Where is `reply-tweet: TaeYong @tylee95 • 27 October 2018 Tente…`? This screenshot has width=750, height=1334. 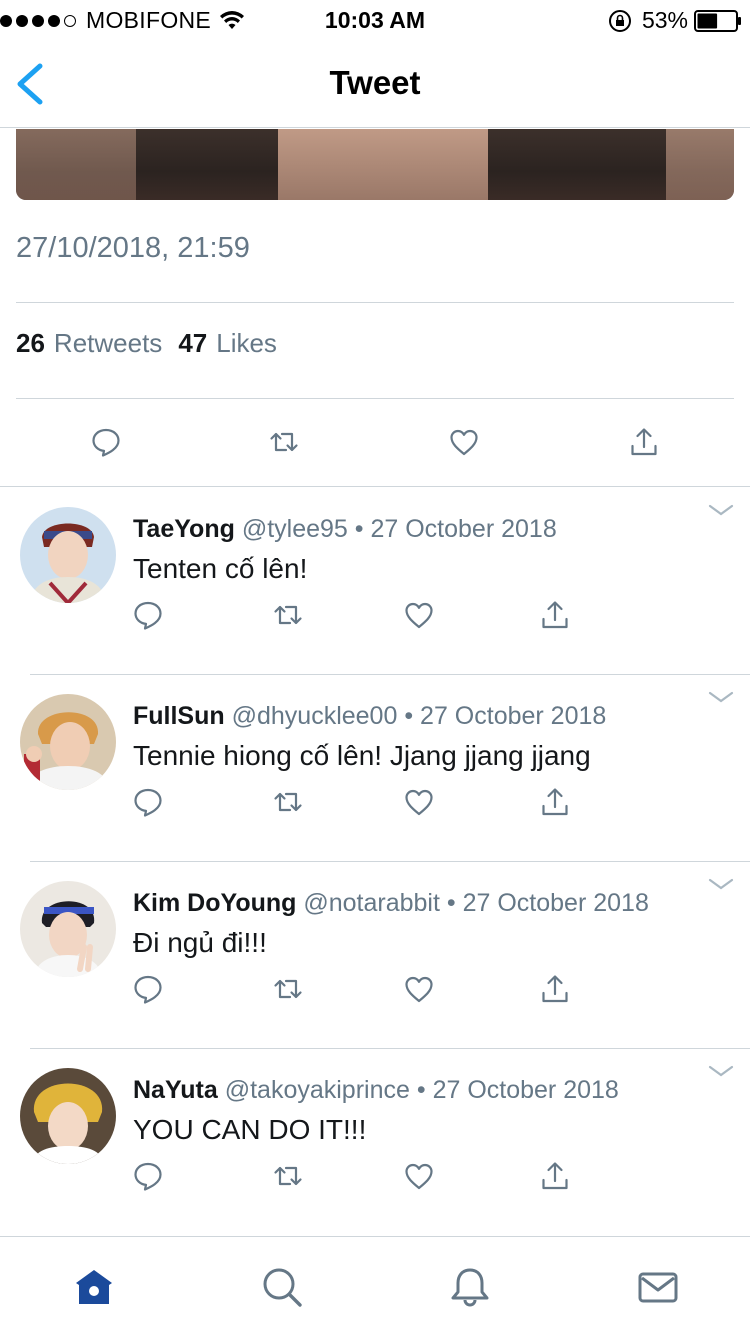 reply-tweet: TaeYong @tylee95 • 27 October 2018 Tente… is located at coordinates (375, 580).